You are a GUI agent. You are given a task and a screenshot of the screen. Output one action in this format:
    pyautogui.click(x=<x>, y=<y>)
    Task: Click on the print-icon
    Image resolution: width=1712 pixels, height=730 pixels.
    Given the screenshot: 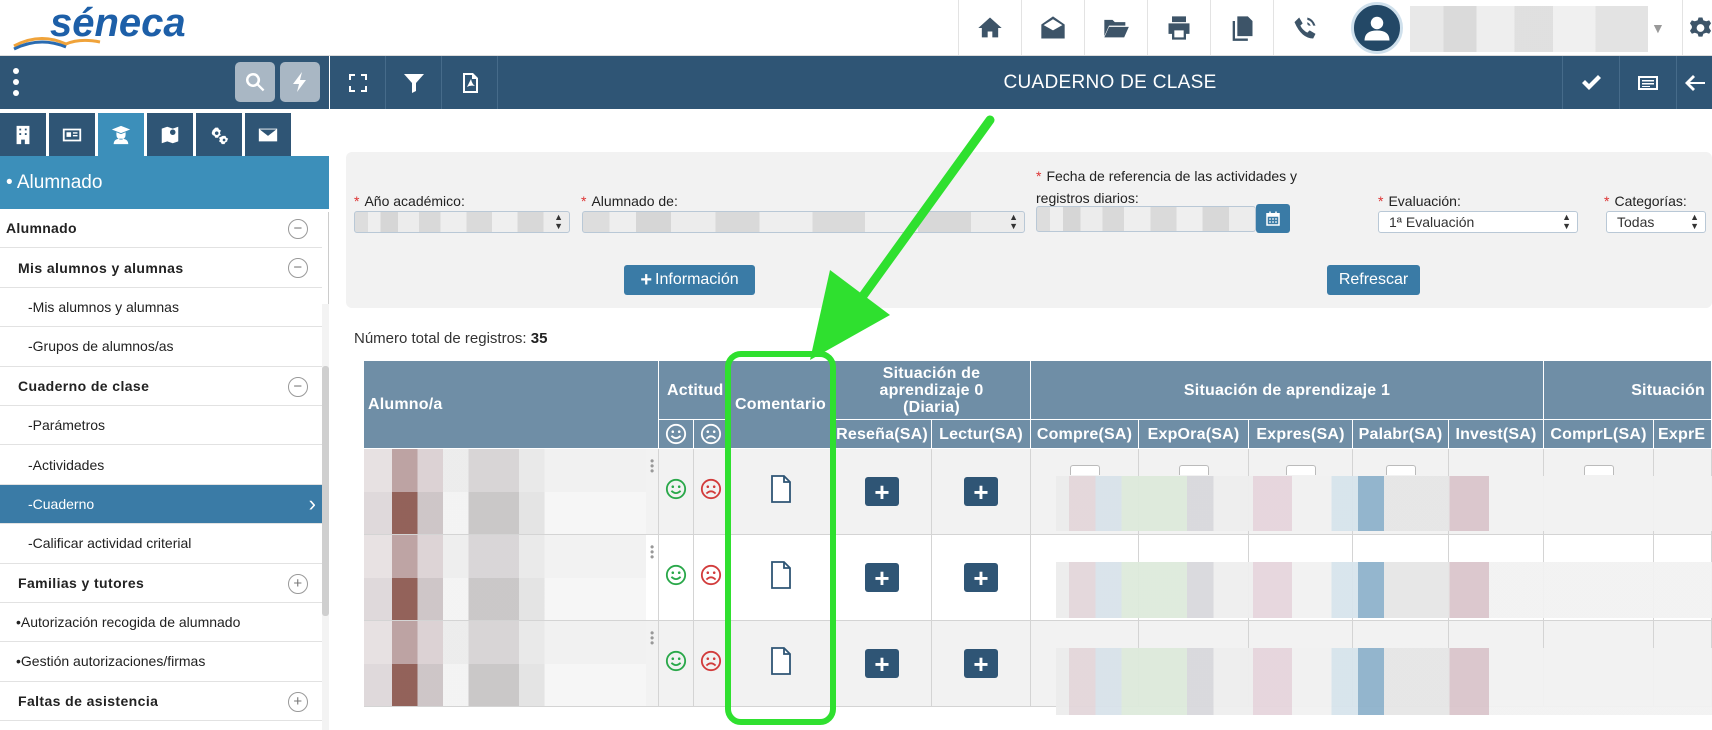 What is the action you would take?
    pyautogui.click(x=1178, y=27)
    